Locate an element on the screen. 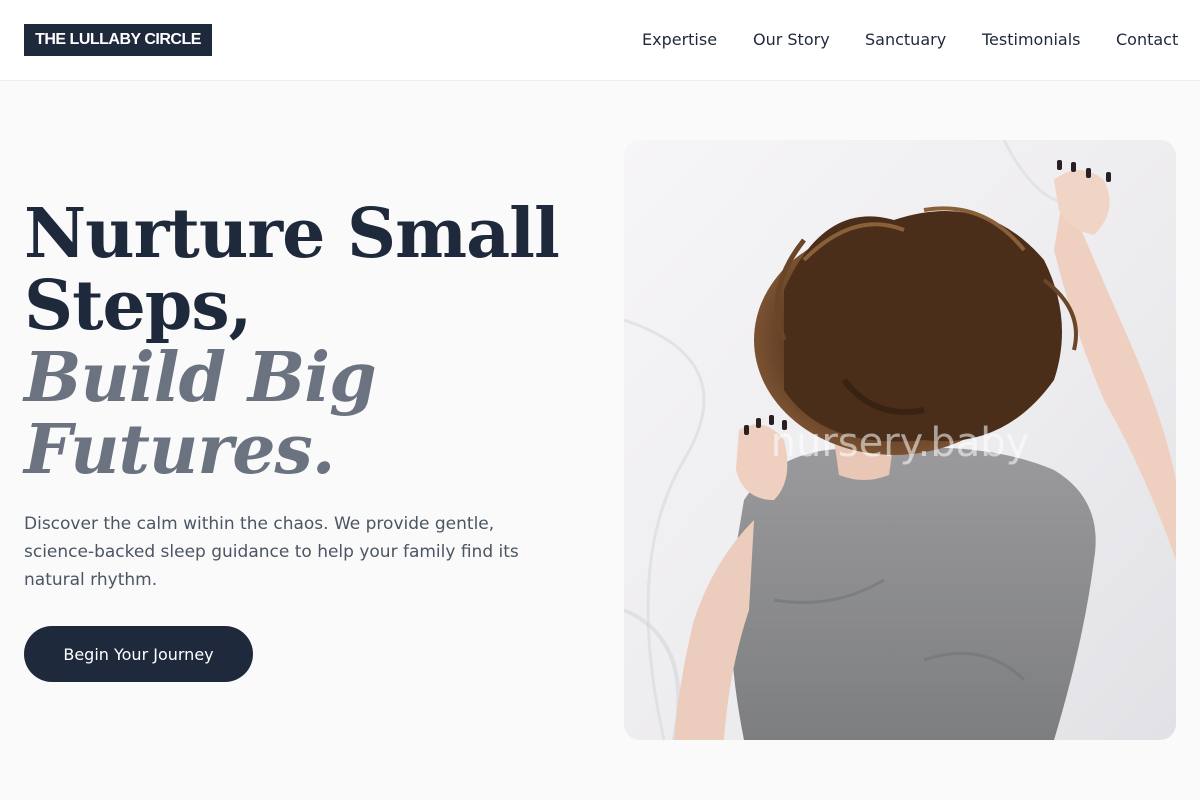 Image resolution: width=1200 pixels, height=800 pixels. hero-title-line: Nurture Small is located at coordinates (292, 234).